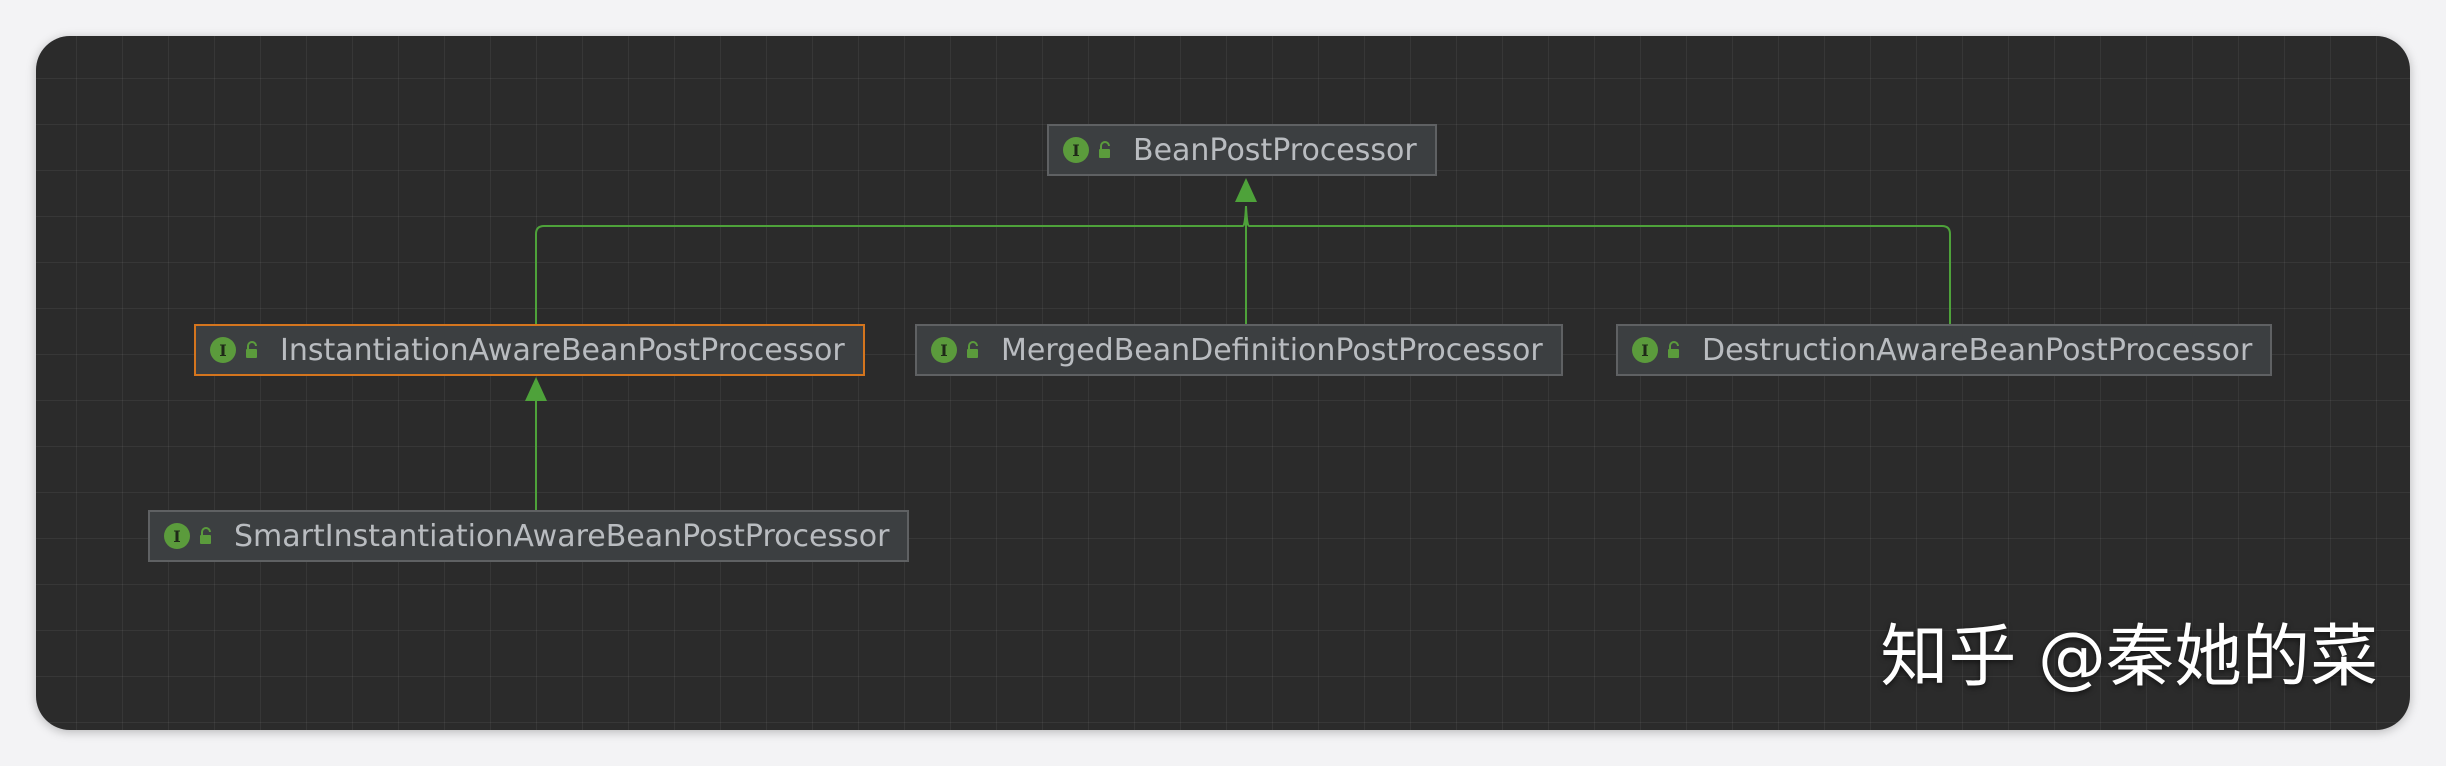 The width and height of the screenshot is (2446, 766). I want to click on arrowhead-bean-post-processor, so click(1246, 190).